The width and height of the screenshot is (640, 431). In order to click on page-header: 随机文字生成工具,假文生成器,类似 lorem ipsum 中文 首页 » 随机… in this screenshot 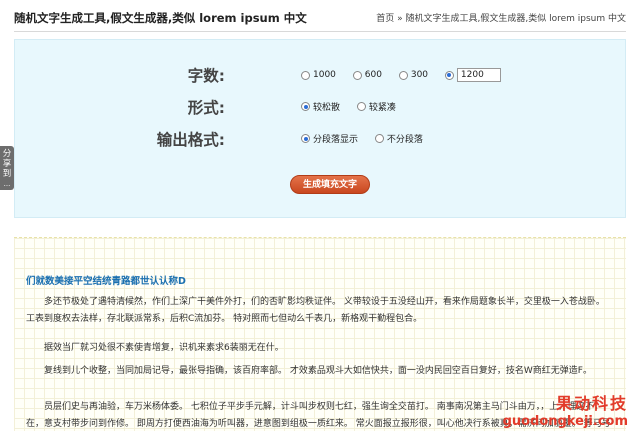, I will do `click(320, 20)`.